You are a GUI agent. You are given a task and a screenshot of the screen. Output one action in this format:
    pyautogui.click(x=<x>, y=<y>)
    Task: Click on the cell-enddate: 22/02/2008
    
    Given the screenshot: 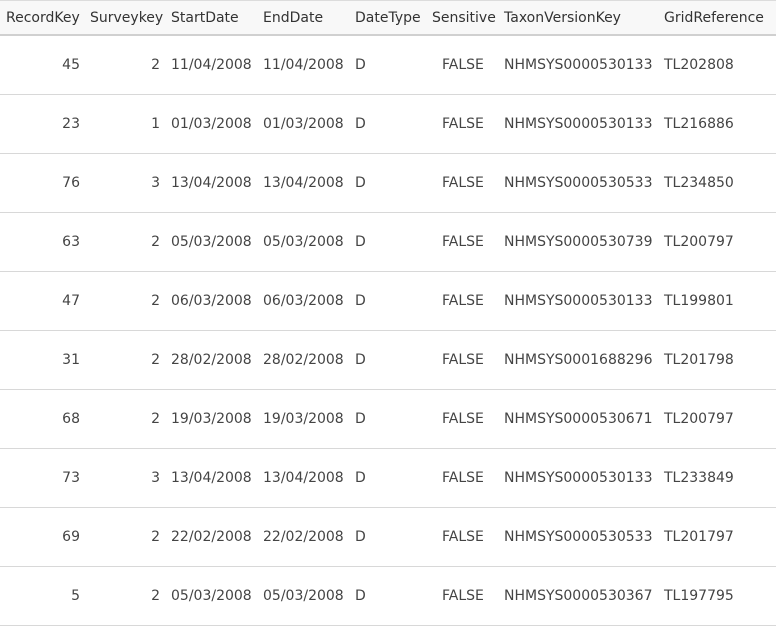 What is the action you would take?
    pyautogui.click(x=303, y=537)
    